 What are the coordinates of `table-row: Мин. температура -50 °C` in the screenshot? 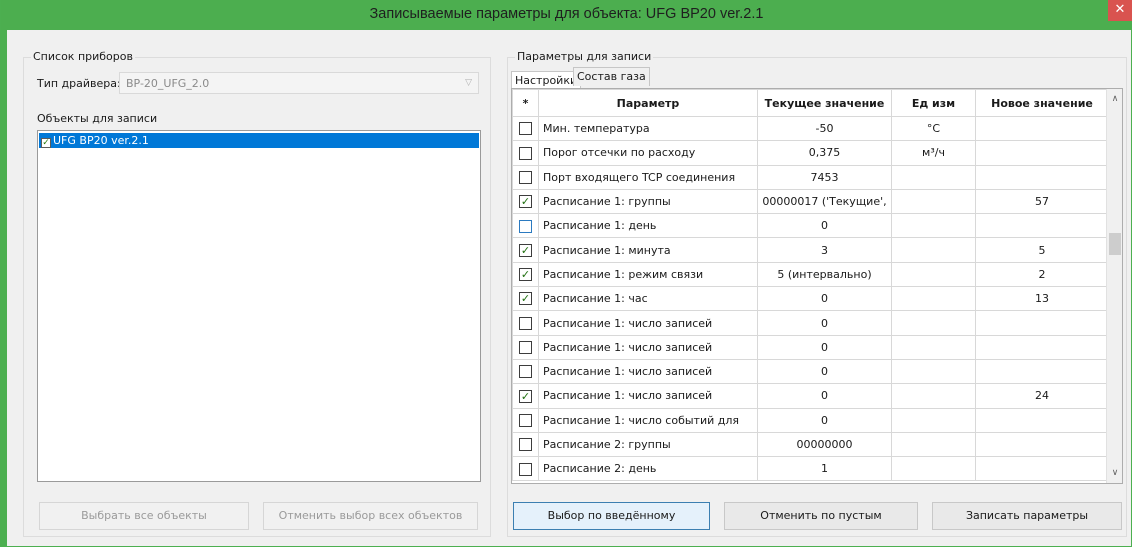 It's located at (810, 128).